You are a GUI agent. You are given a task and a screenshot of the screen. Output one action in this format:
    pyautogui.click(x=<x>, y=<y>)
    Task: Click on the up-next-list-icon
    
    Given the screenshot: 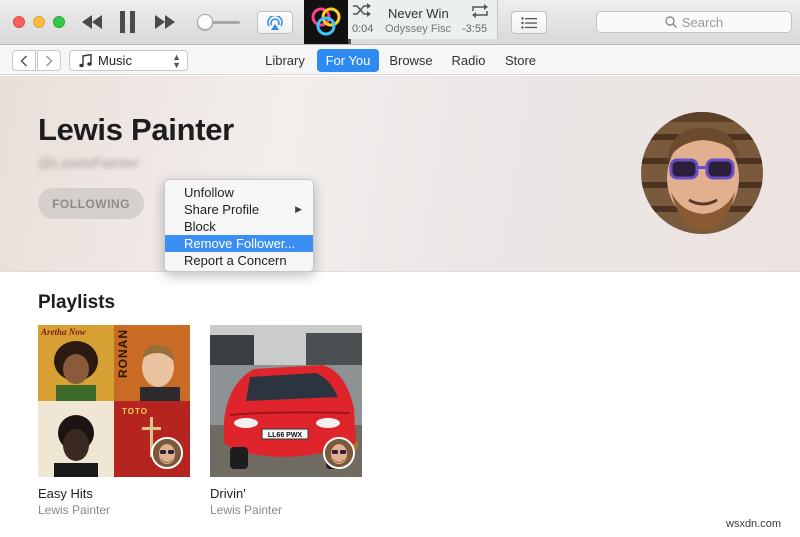 What is the action you would take?
    pyautogui.click(x=529, y=22)
    